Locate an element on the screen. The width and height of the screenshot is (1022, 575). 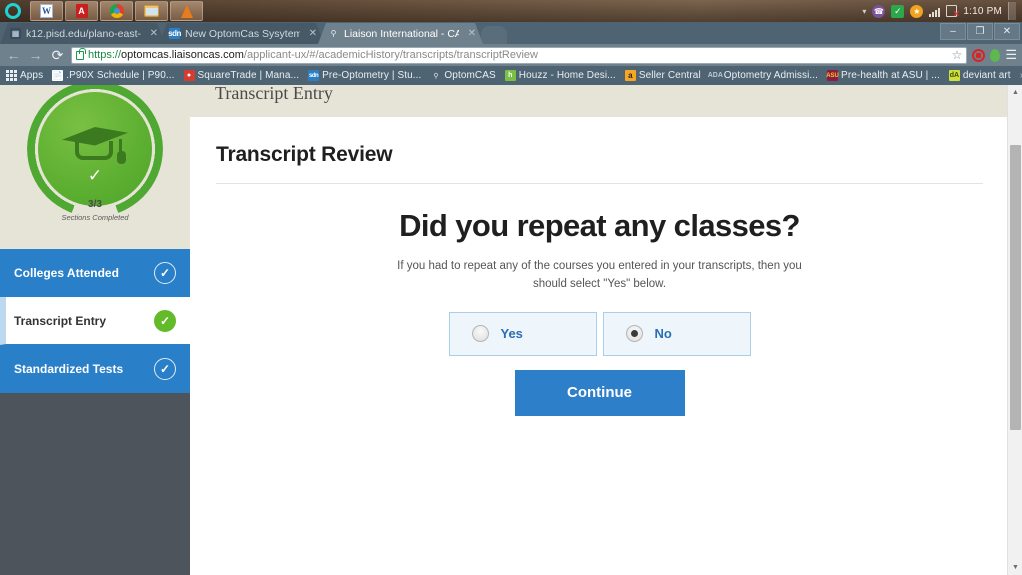
maximize-button: ❐ is located at coordinates (980, 31).